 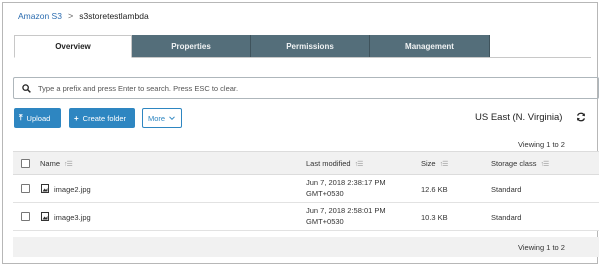 What do you see at coordinates (346, 210) in the screenshot?
I see `last-modified-date: Jun 7, 2018 2:58:01 PM` at bounding box center [346, 210].